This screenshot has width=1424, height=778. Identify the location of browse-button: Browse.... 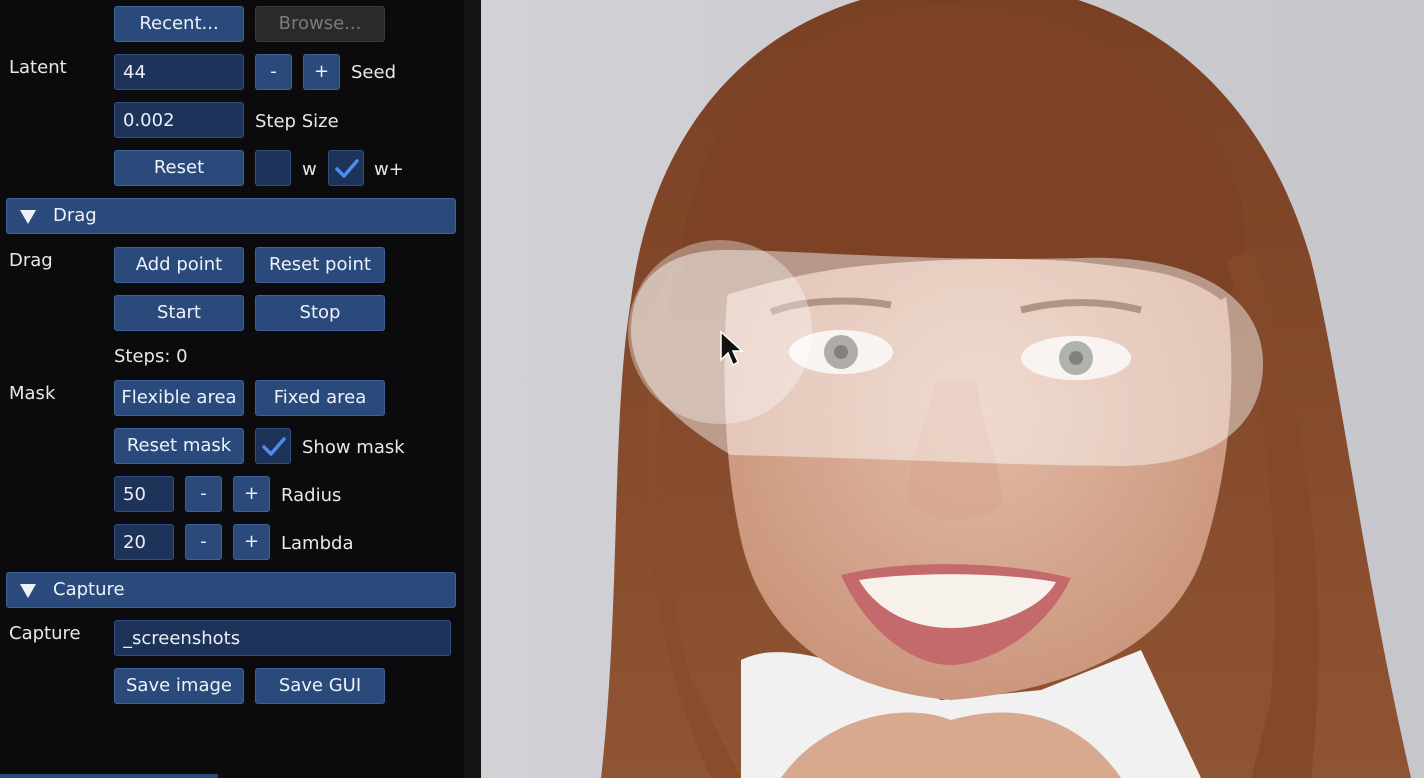
(320, 24).